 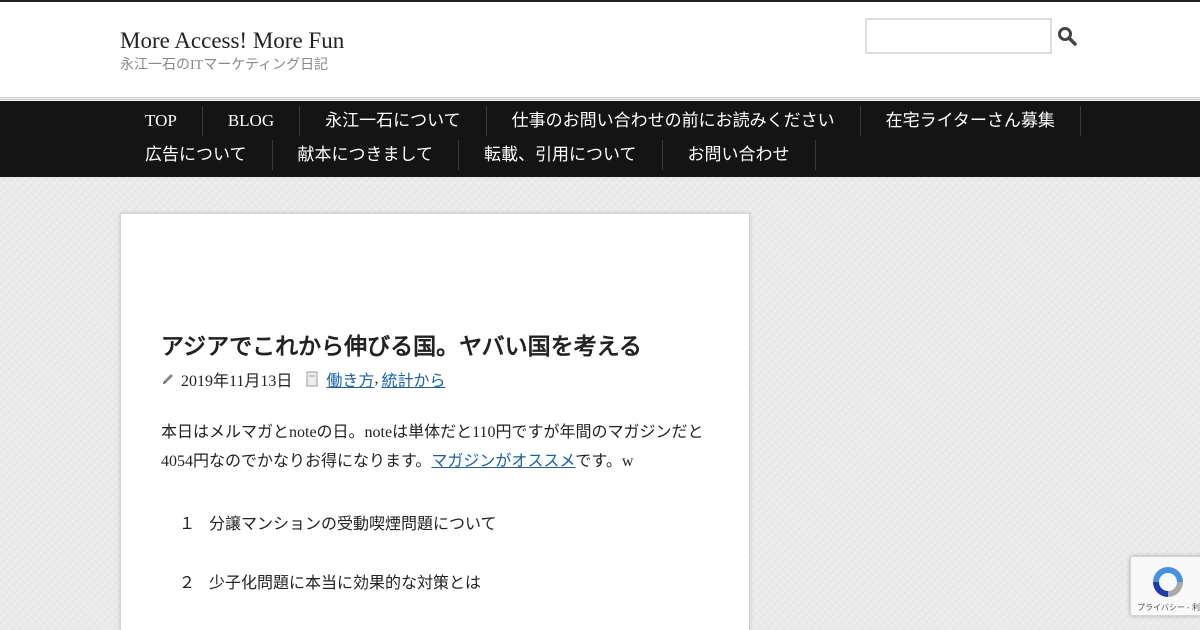 What do you see at coordinates (303, 379) in the screenshot?
I see `post-meta: 2019年11月13日 働き方 , 統計から` at bounding box center [303, 379].